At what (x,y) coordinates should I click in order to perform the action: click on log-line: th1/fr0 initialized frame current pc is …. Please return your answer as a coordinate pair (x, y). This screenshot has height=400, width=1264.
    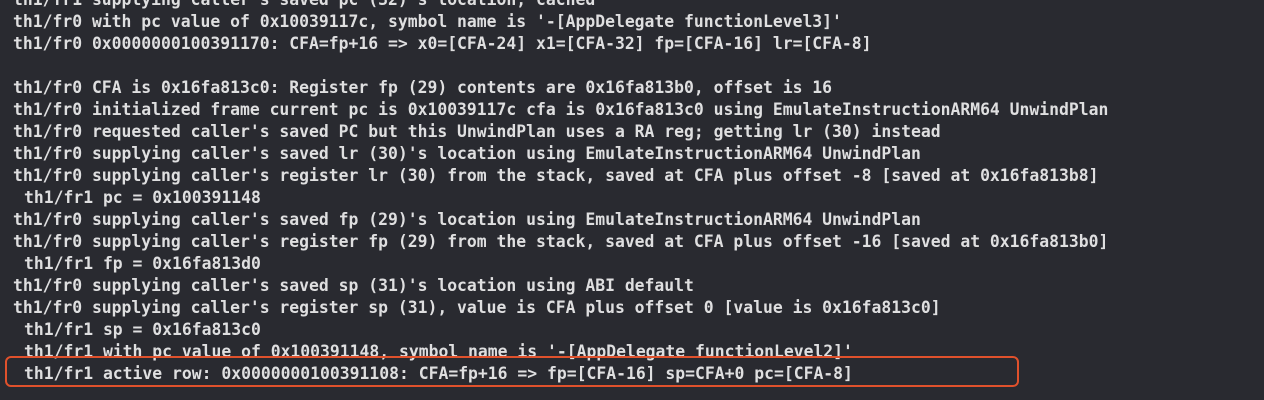
    Looking at the image, I should click on (561, 109).